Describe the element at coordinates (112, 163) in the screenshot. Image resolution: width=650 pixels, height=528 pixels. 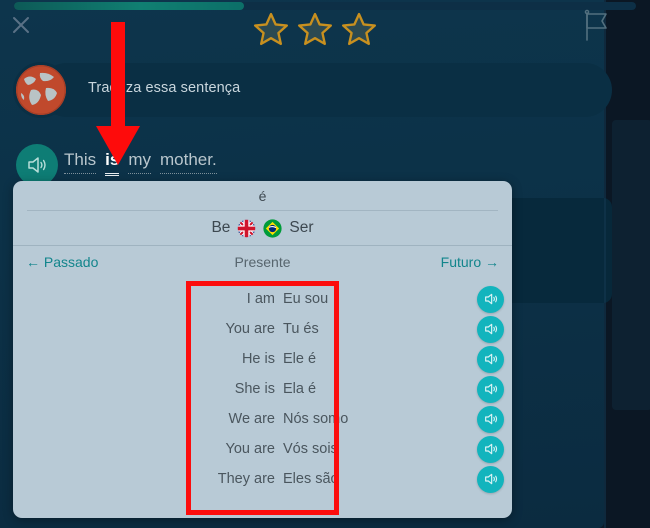
I see `sentence-word-1: is` at that location.